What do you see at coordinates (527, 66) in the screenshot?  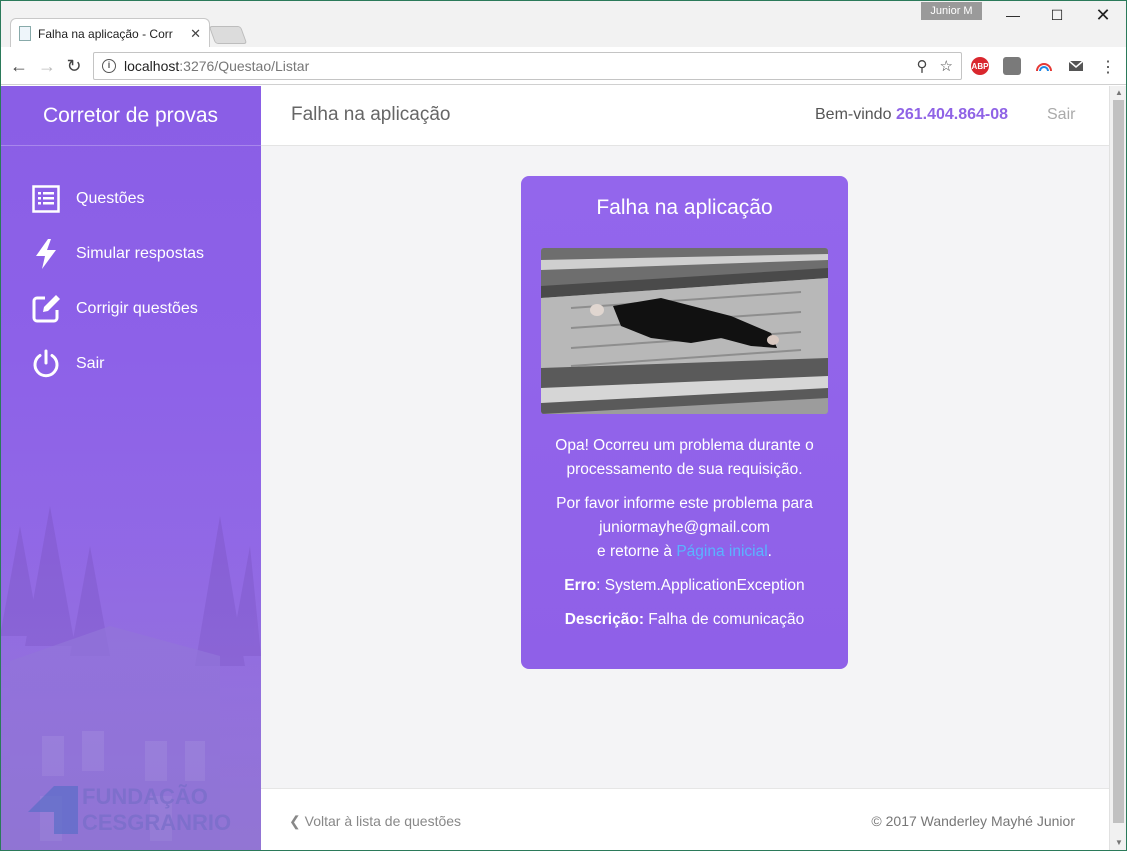 I see `address-bar: i localhost:3276/Questao/Listar ⚲ ☆` at bounding box center [527, 66].